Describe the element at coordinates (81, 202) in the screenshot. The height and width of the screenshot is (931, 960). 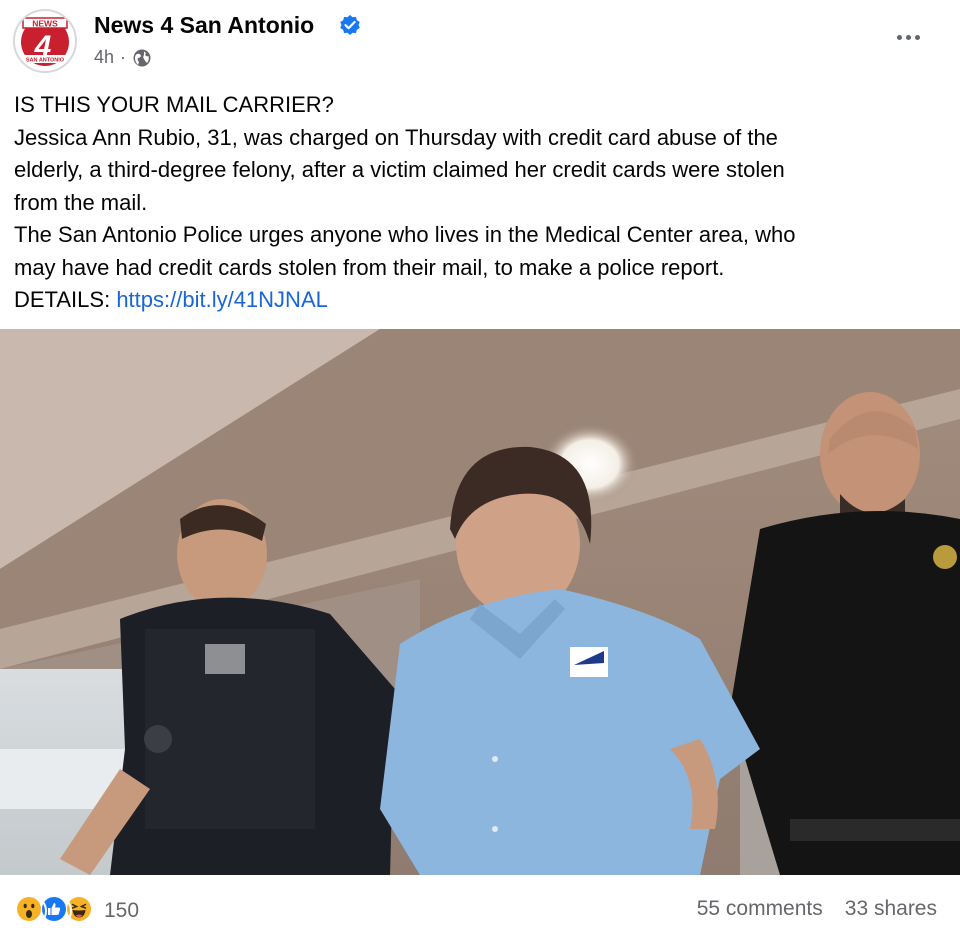
I see `post-text-line: from the mail.` at that location.